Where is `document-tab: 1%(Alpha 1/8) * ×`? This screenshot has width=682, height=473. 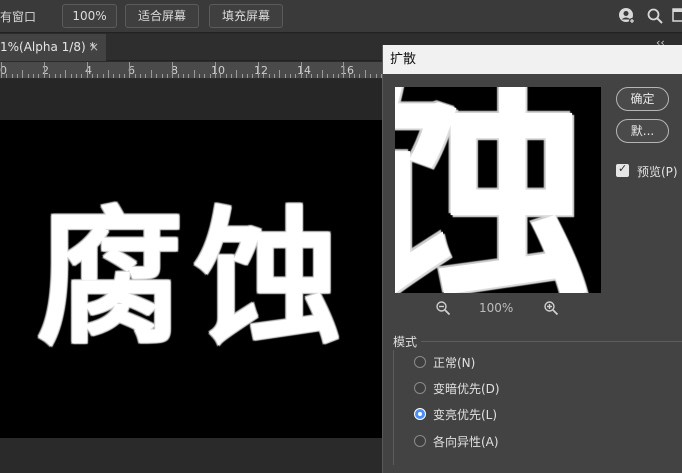
document-tab: 1%(Alpha 1/8) * × is located at coordinates (53, 47).